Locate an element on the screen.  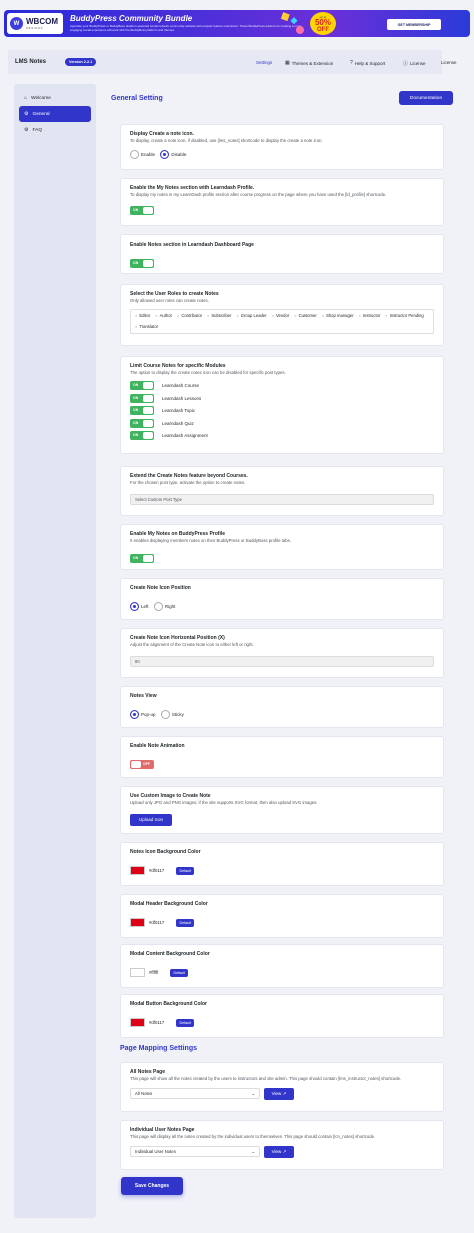
module-row: ON Learndash Topic is located at coordinates (282, 411).